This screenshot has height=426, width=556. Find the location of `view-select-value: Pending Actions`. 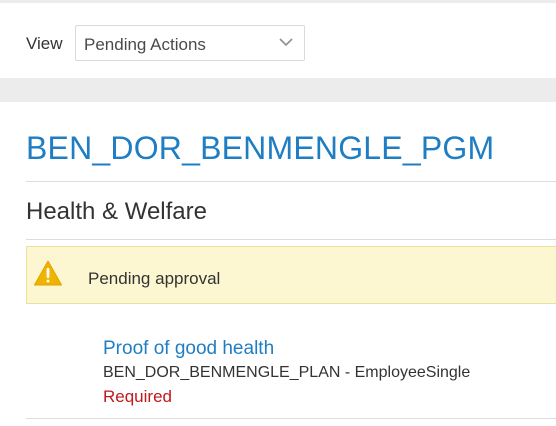

view-select-value: Pending Actions is located at coordinates (145, 44).